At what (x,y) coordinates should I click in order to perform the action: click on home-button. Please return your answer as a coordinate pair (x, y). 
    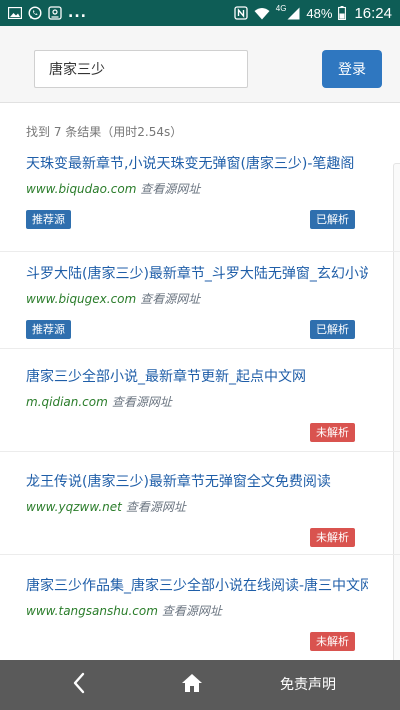
    Looking at the image, I should click on (192, 685).